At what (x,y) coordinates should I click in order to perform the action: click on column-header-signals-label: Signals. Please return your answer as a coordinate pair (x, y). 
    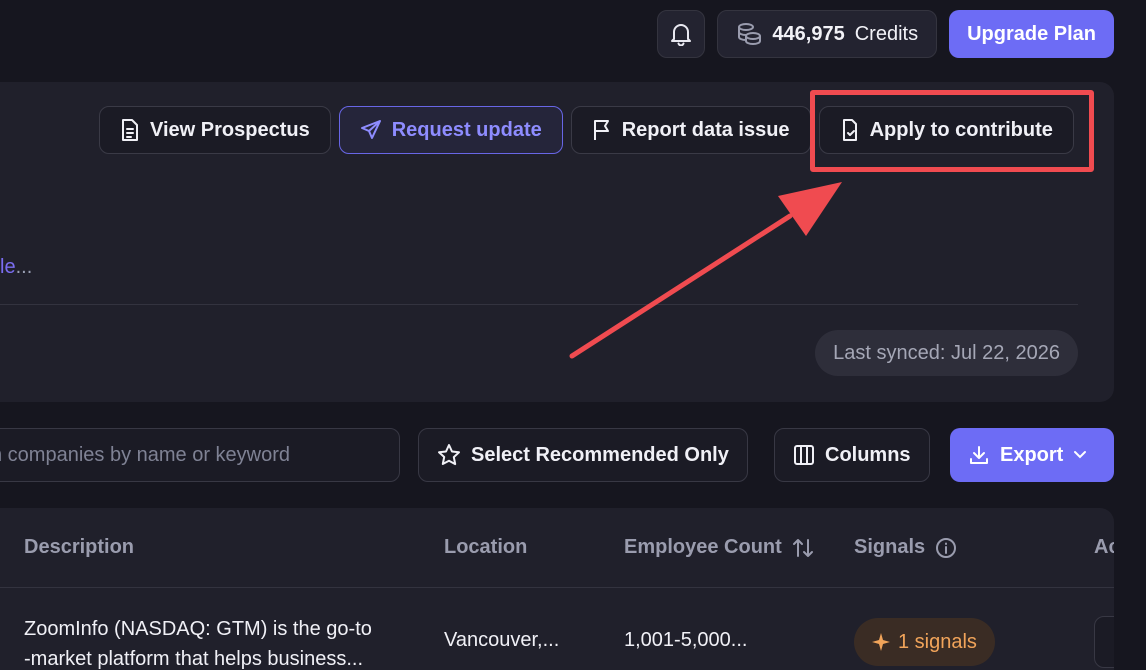
    Looking at the image, I should click on (890, 547).